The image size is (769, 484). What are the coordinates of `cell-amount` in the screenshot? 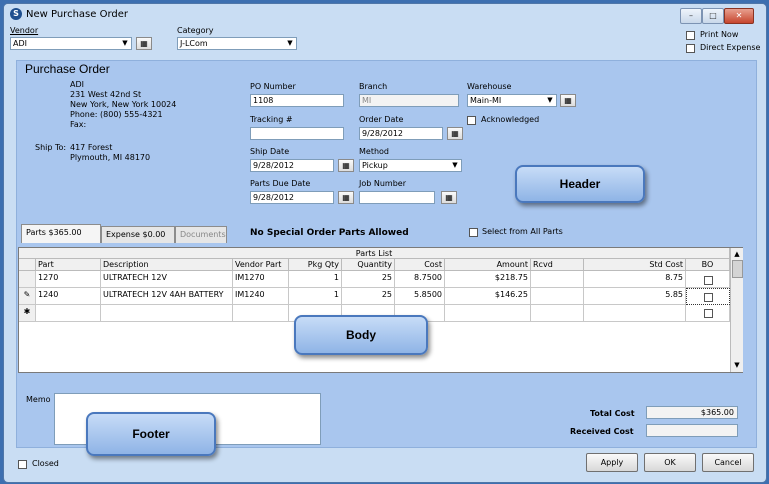 It's located at (488, 313).